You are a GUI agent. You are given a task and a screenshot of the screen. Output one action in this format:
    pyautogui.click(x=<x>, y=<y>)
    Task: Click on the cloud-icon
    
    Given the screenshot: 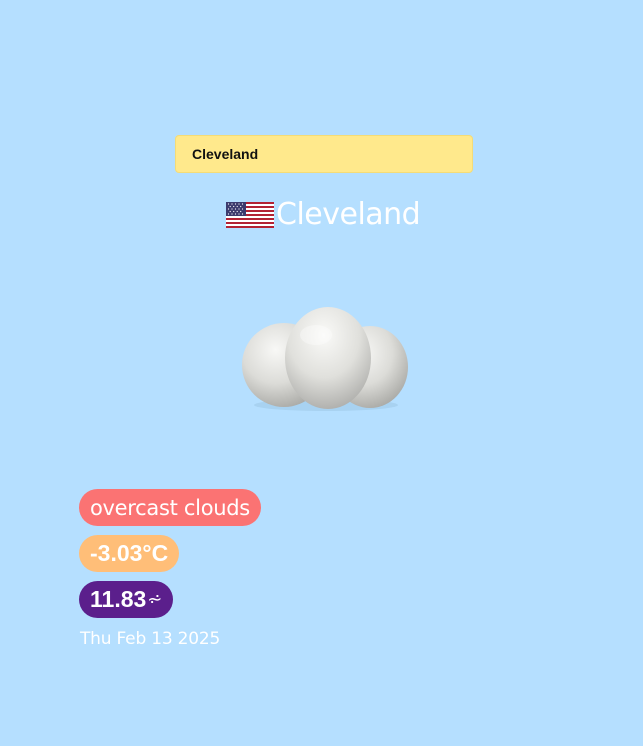 What is the action you would take?
    pyautogui.click(x=325, y=359)
    